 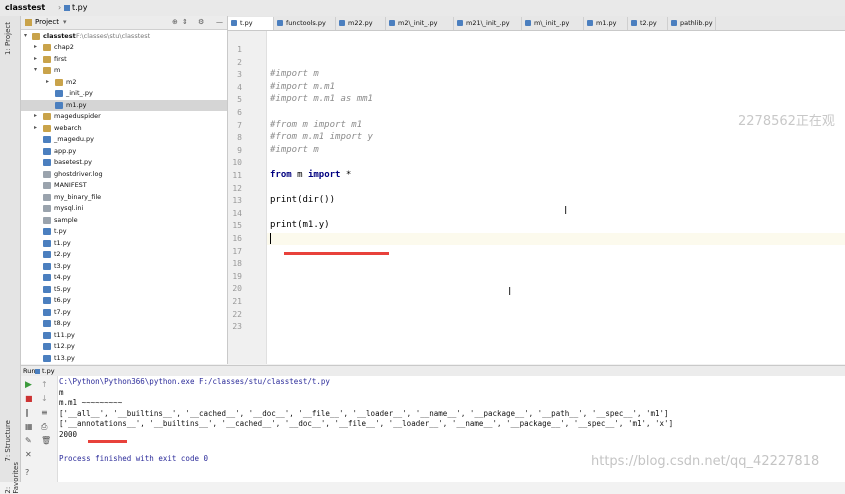 I want to click on arrow-up-icon: ↑, so click(x=45, y=384).